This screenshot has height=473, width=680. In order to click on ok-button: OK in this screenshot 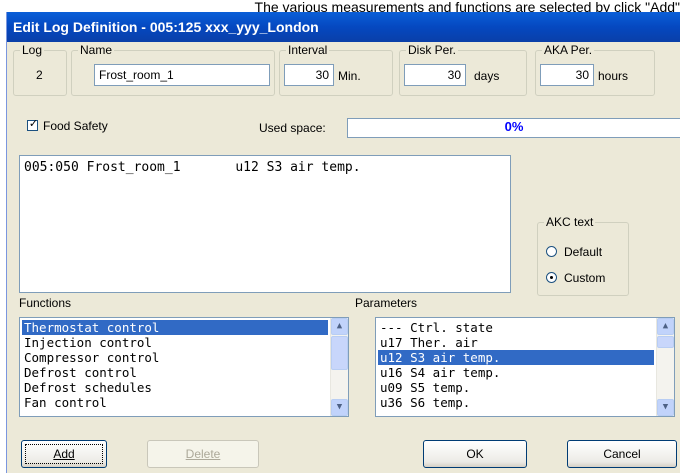, I will do `click(475, 454)`.